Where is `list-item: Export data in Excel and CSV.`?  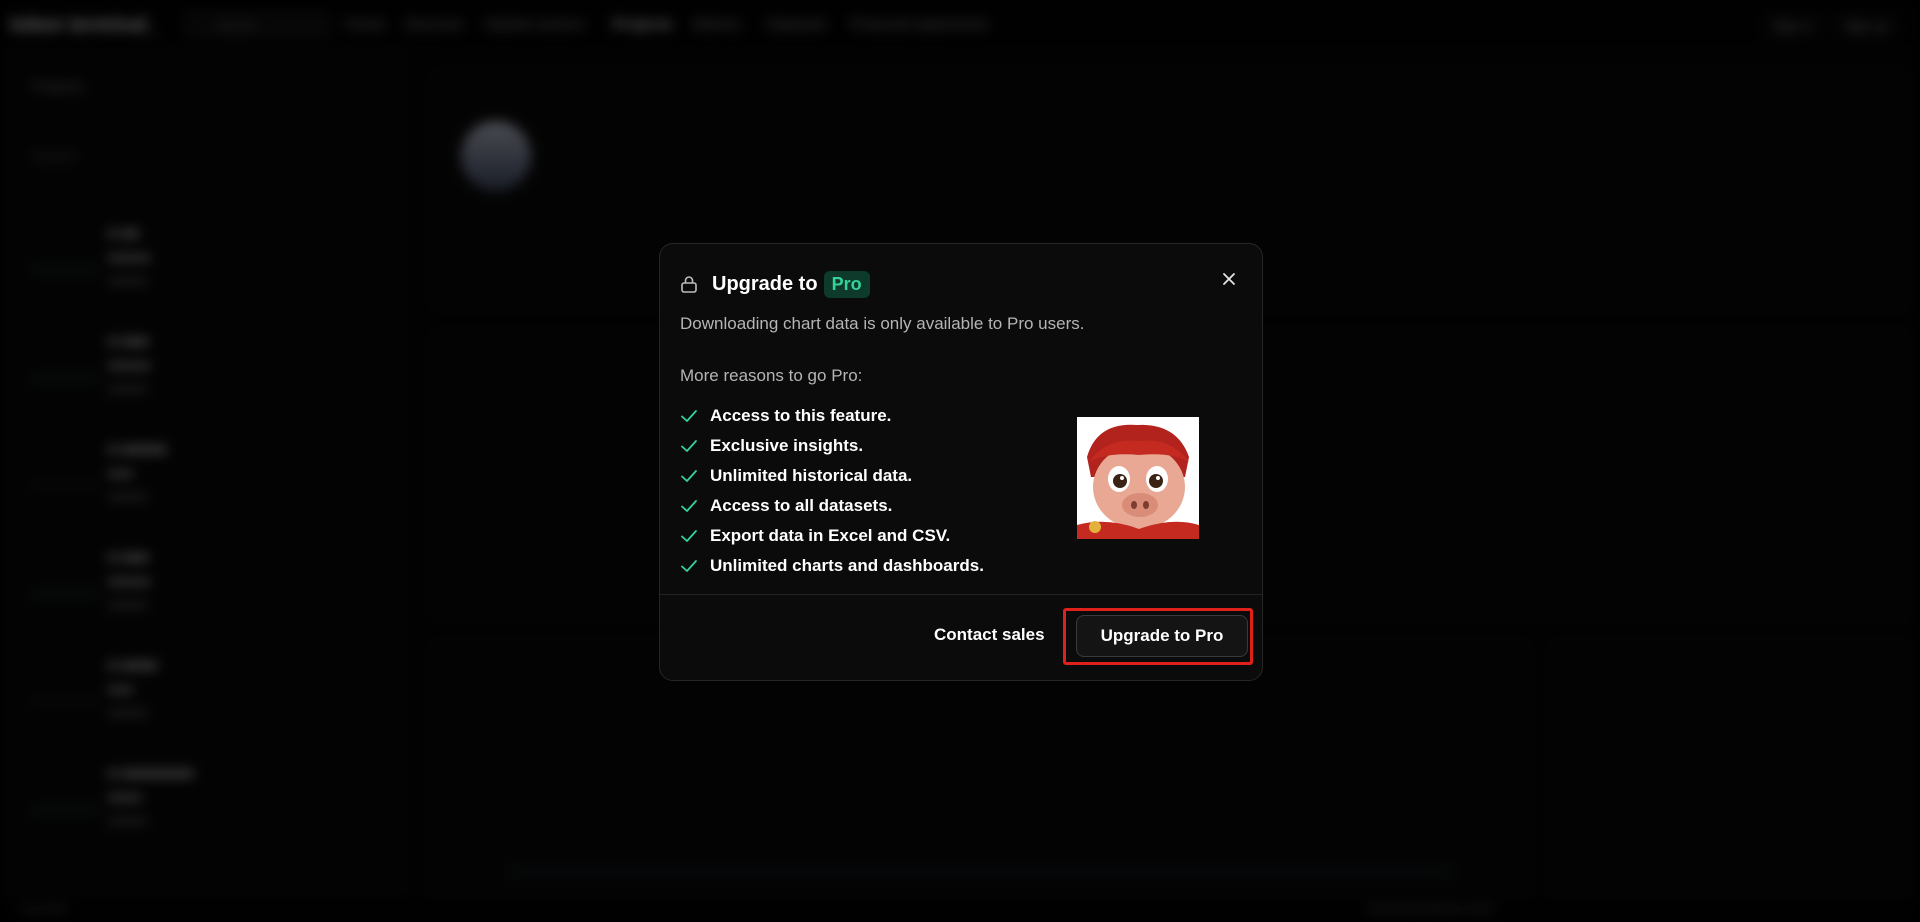 list-item: Export data in Excel and CSV. is located at coordinates (832, 536).